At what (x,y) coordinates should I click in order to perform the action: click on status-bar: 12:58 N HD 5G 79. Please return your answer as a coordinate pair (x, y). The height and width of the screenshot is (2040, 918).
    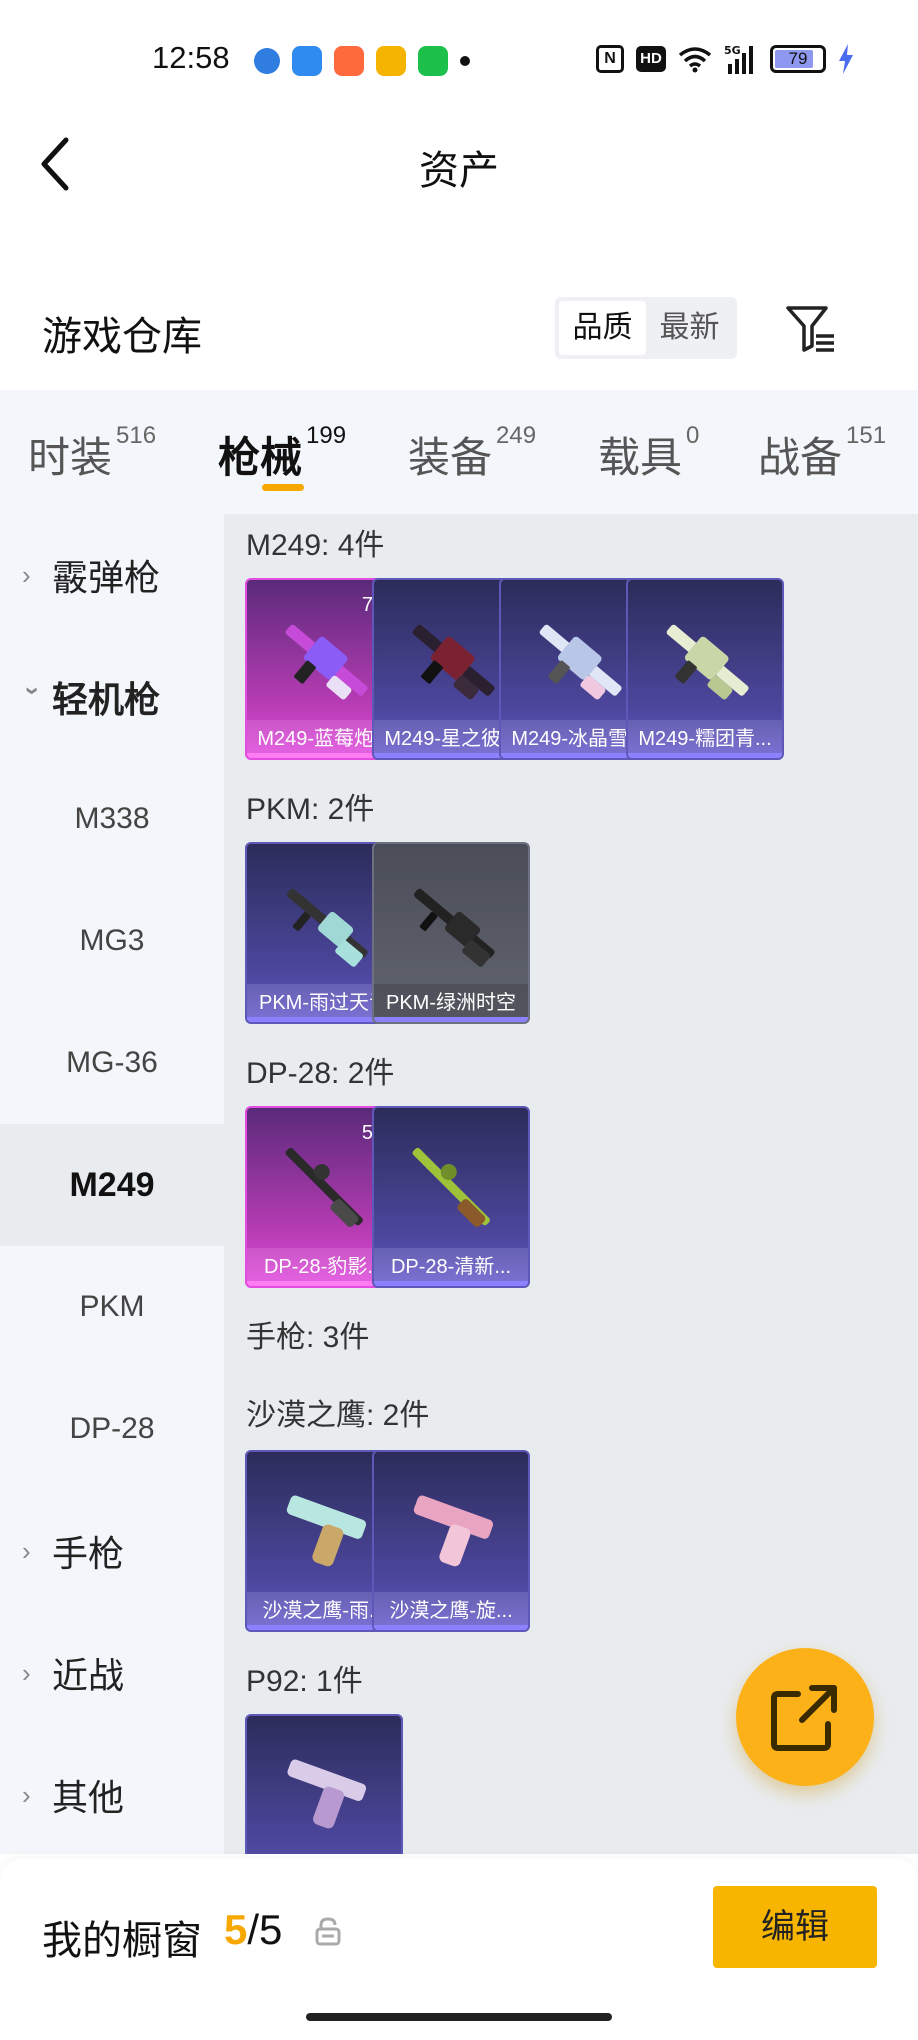
    Looking at the image, I should click on (459, 60).